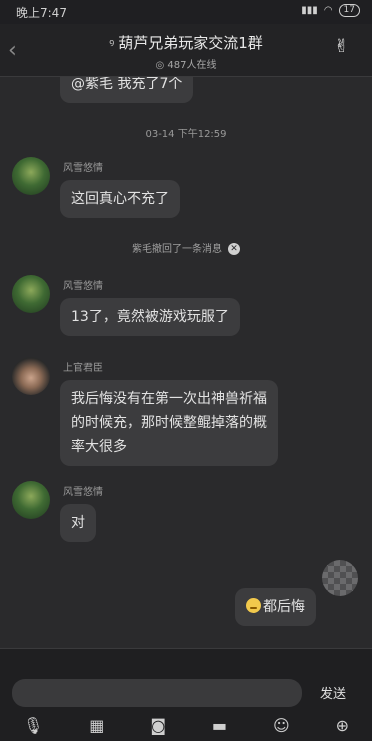  What do you see at coordinates (96, 725) in the screenshot?
I see `picture-icon: ▦` at bounding box center [96, 725].